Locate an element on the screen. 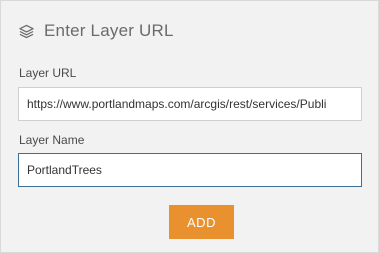  panel-title: Enter Layer URL is located at coordinates (109, 30).